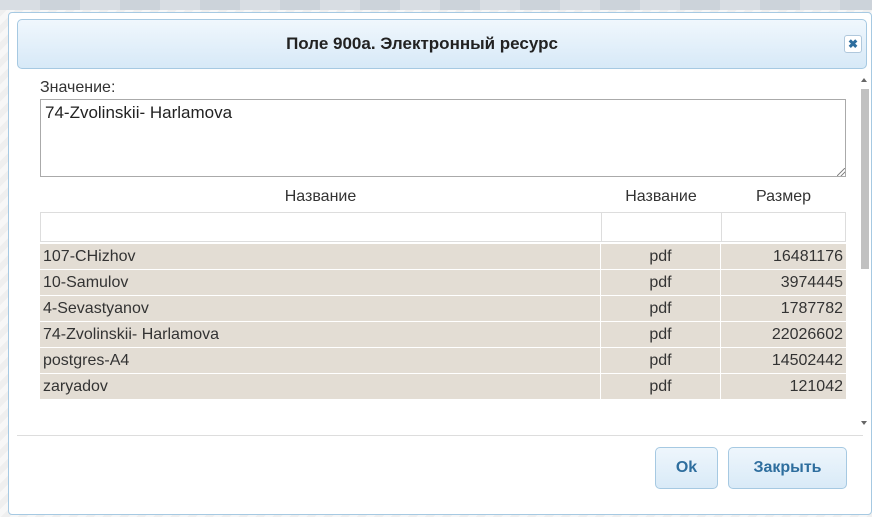  I want to click on dialog-titlebar: Поле 900а. Электронный ресурс ✖, so click(442, 44).